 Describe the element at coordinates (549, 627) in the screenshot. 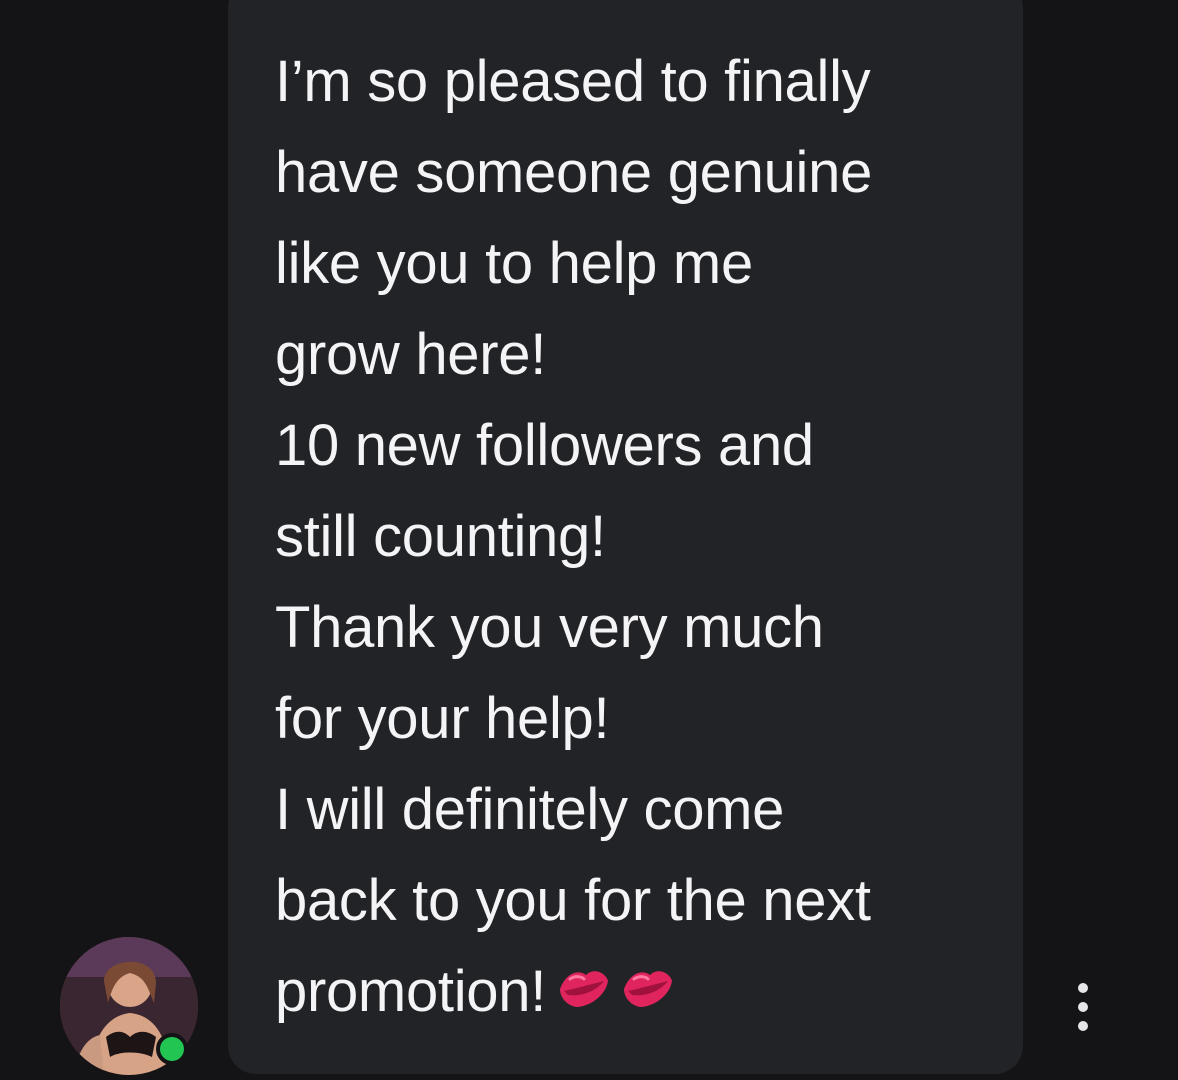

I see `message-line: Thank you very much` at that location.